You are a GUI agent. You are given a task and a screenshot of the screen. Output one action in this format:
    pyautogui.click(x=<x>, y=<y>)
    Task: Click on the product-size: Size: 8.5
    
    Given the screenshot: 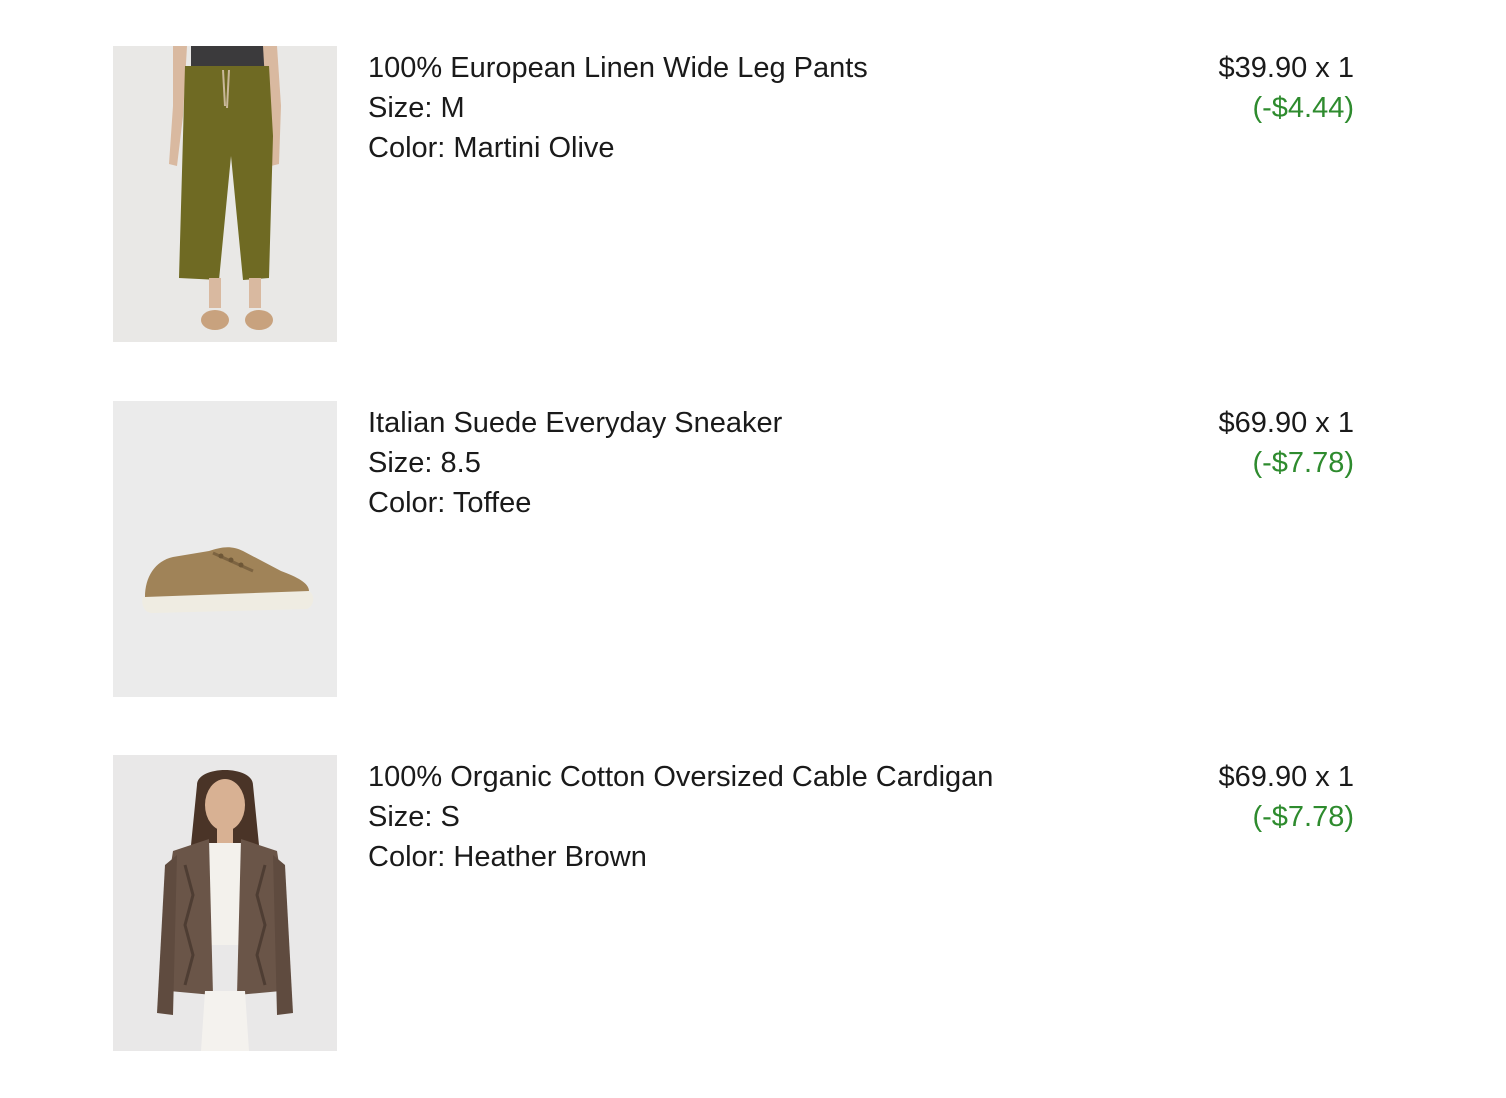 What is the action you would take?
    pyautogui.click(x=424, y=463)
    